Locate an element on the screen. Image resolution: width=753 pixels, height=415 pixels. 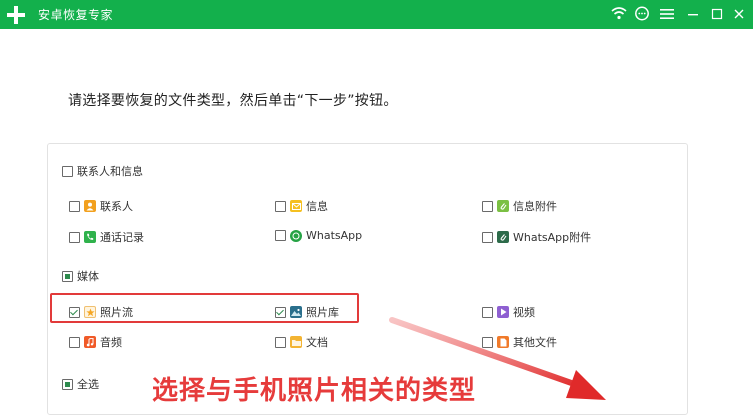
annotation-text: 选择与手机照片相关的类型 is located at coordinates (314, 391).